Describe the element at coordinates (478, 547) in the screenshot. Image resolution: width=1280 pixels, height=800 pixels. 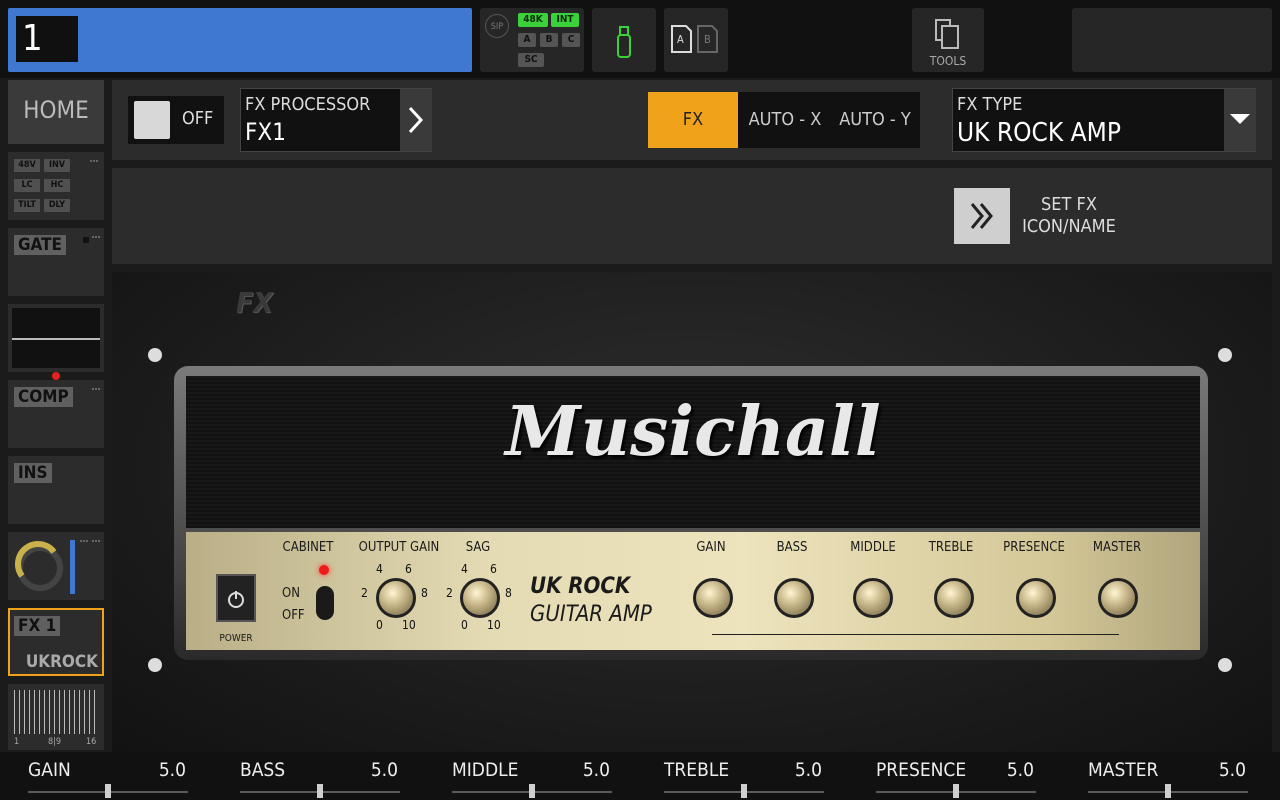
I see `sag-label: SAG` at that location.